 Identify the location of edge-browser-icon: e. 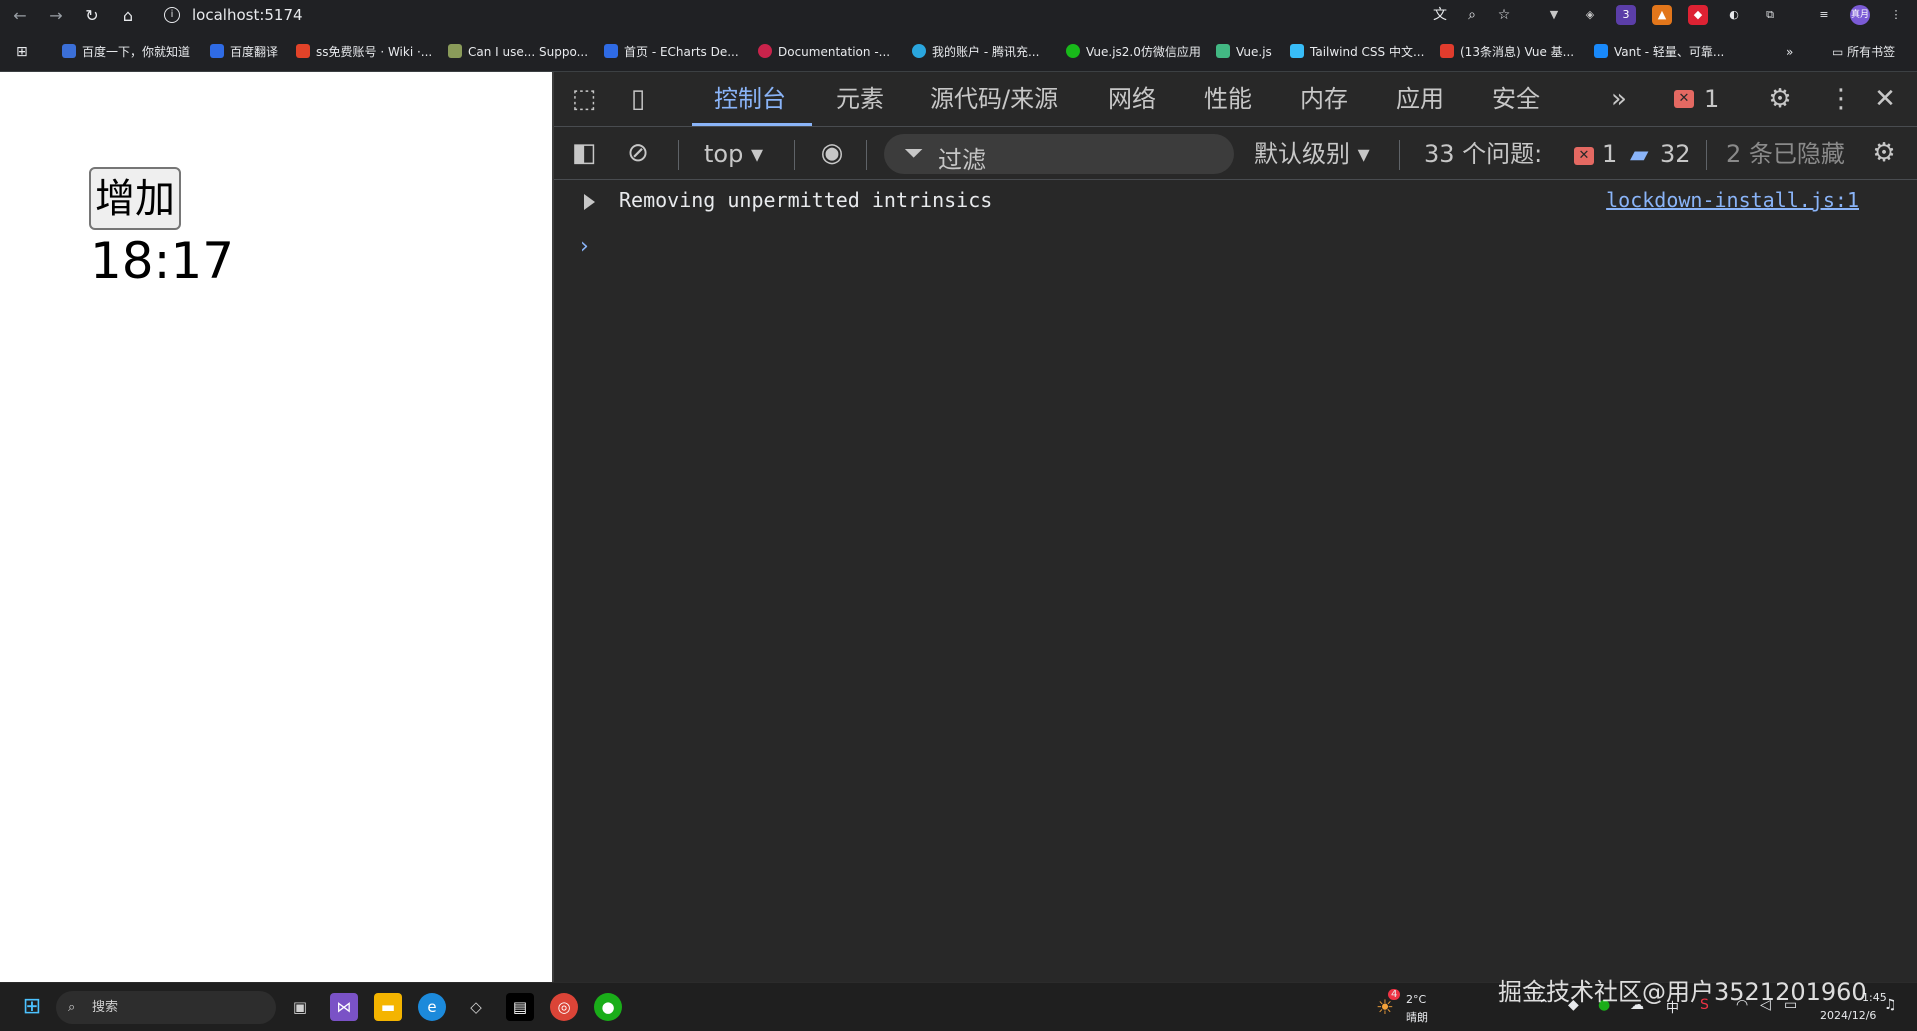
(432, 1007).